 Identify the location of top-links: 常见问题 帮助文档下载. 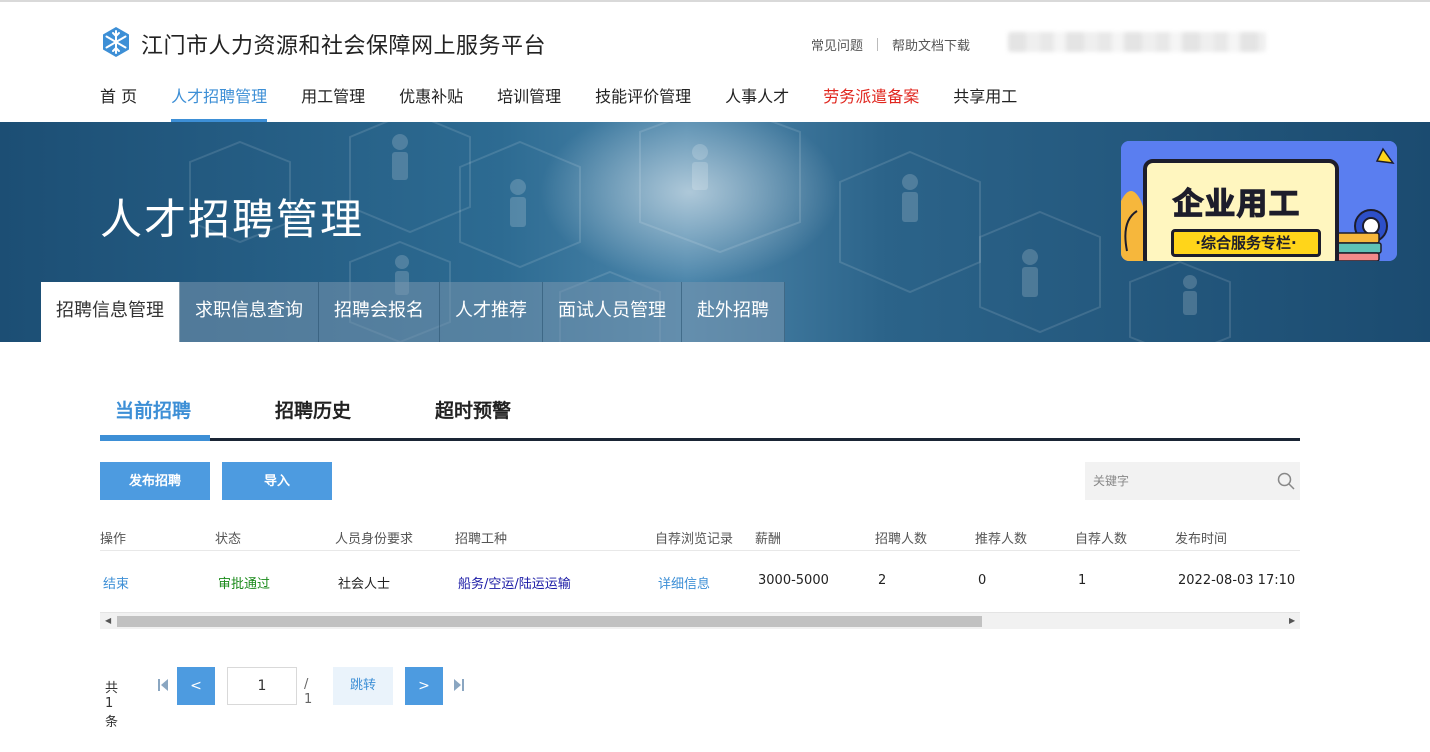
(890, 44).